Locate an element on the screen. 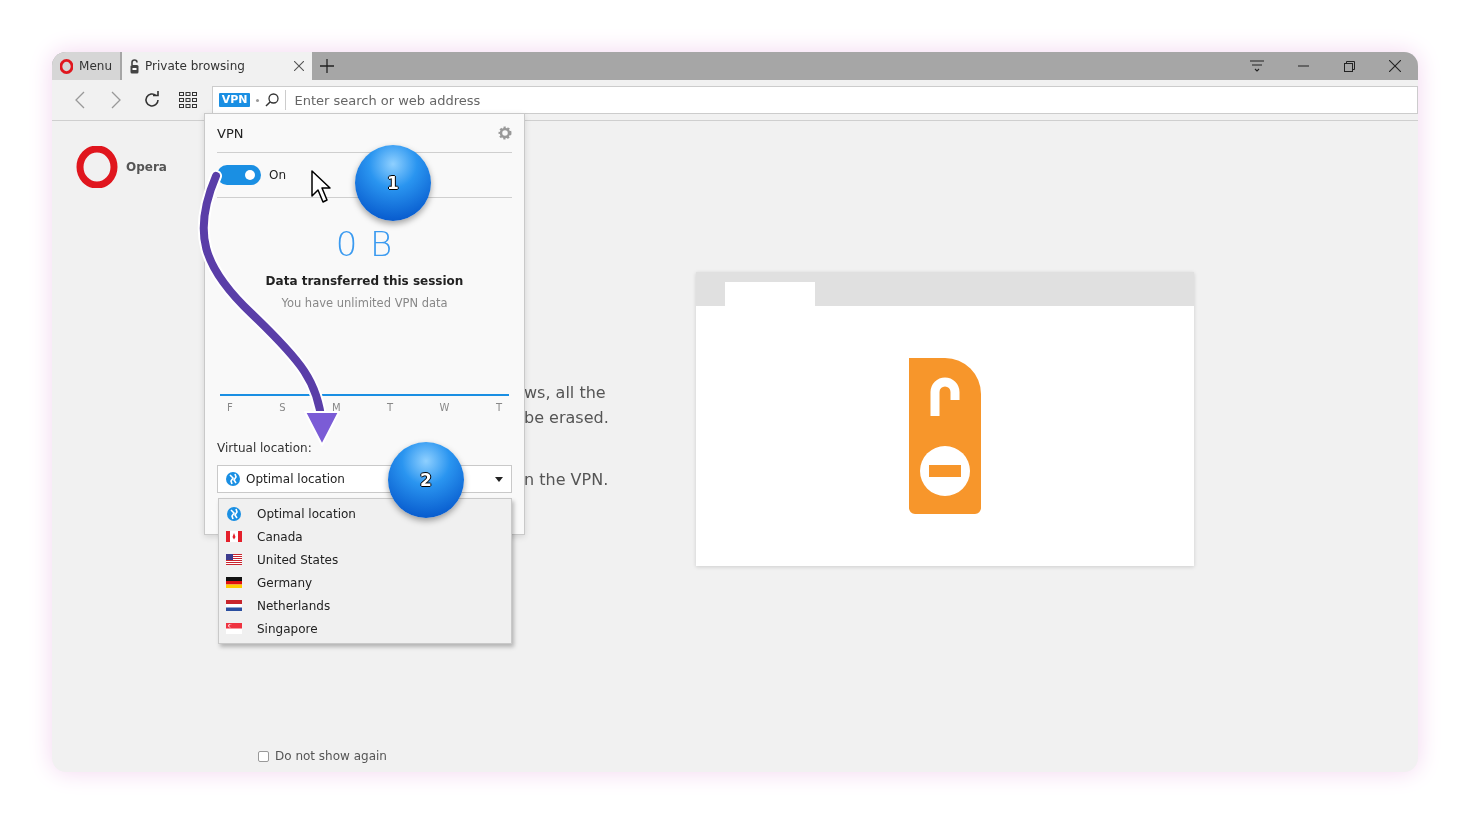  toggle-label: On is located at coordinates (278, 175).